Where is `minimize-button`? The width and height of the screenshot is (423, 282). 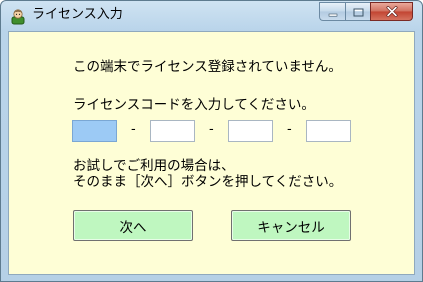
minimize-button is located at coordinates (332, 11).